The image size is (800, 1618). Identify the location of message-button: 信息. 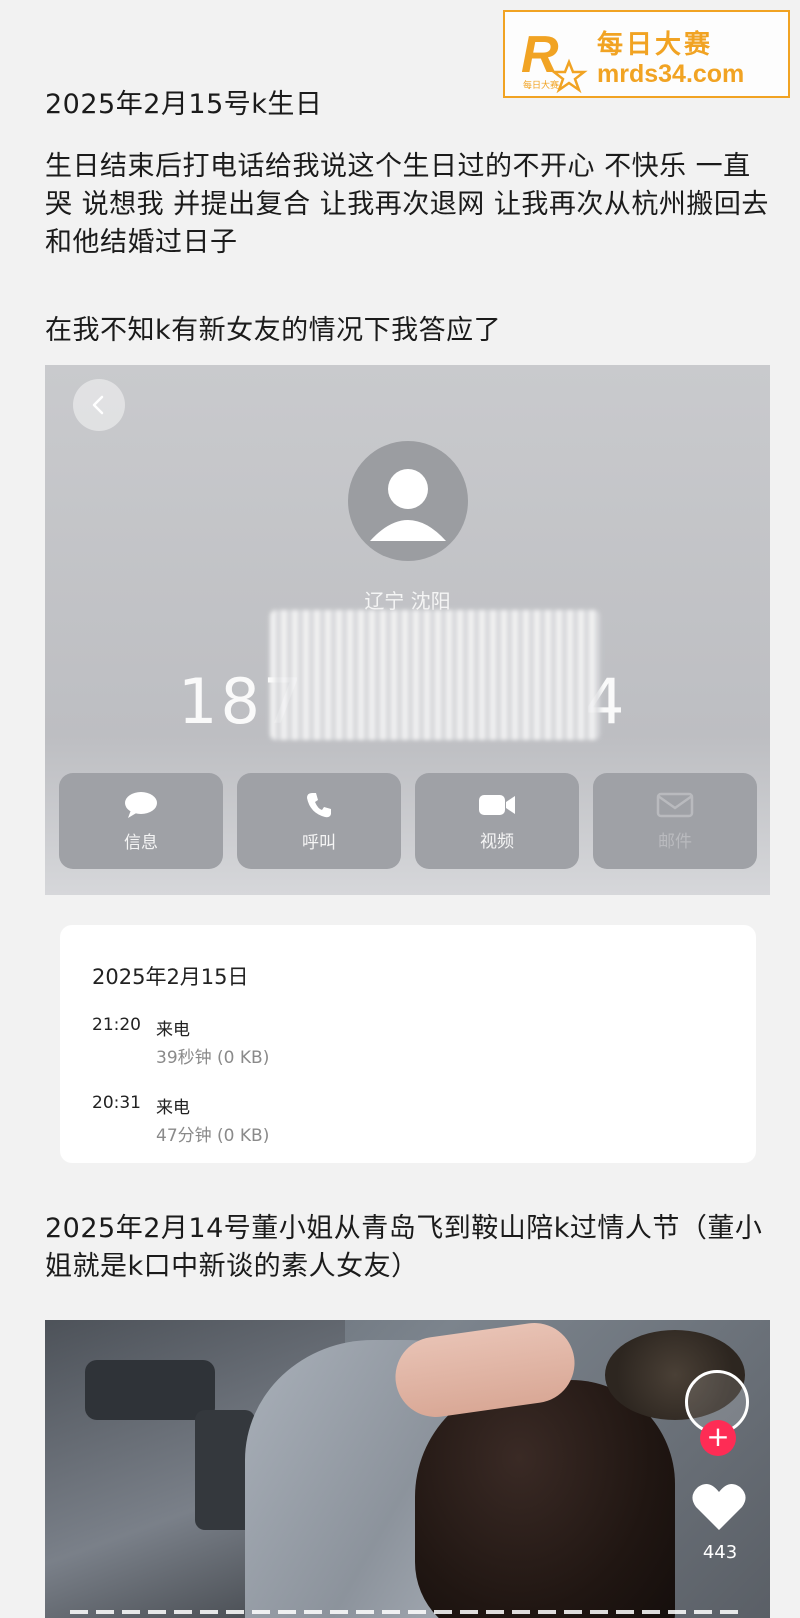
(141, 821).